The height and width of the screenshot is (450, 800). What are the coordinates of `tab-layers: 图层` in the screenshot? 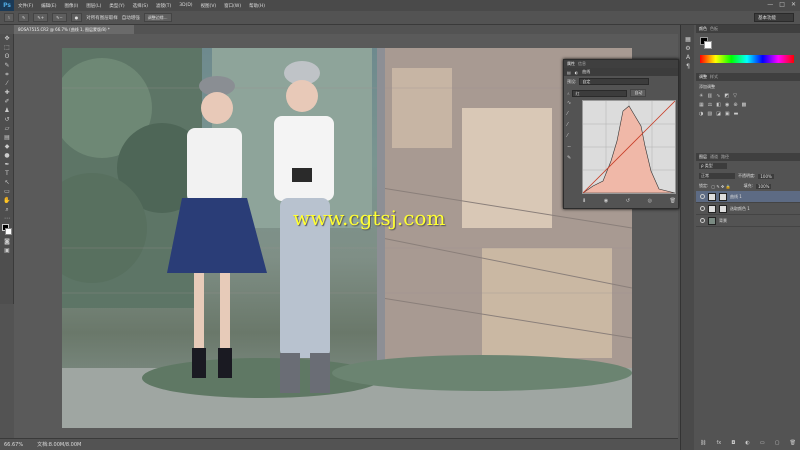 It's located at (703, 157).